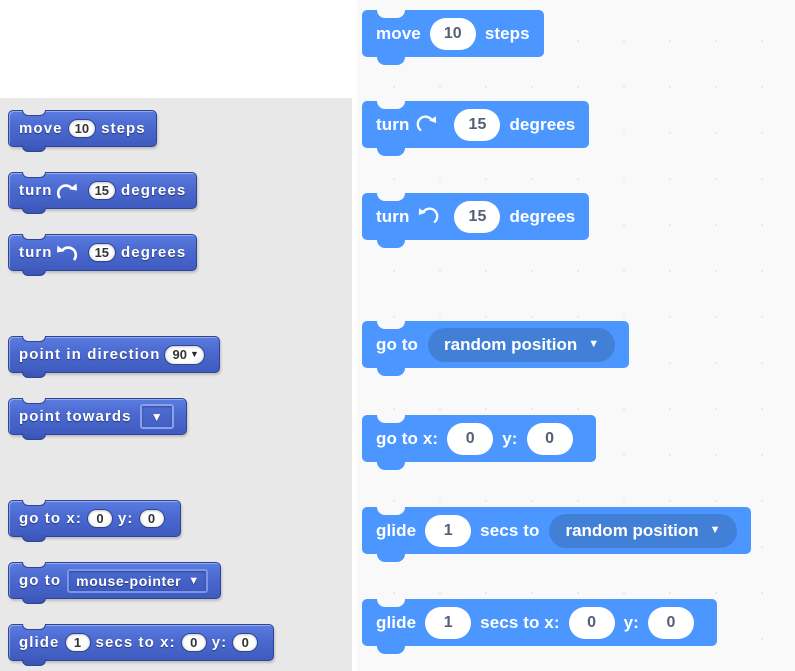 This screenshot has width=795, height=671. I want to click on modern-block-turn-counterclockwise: turn 15 degrees, so click(476, 220).